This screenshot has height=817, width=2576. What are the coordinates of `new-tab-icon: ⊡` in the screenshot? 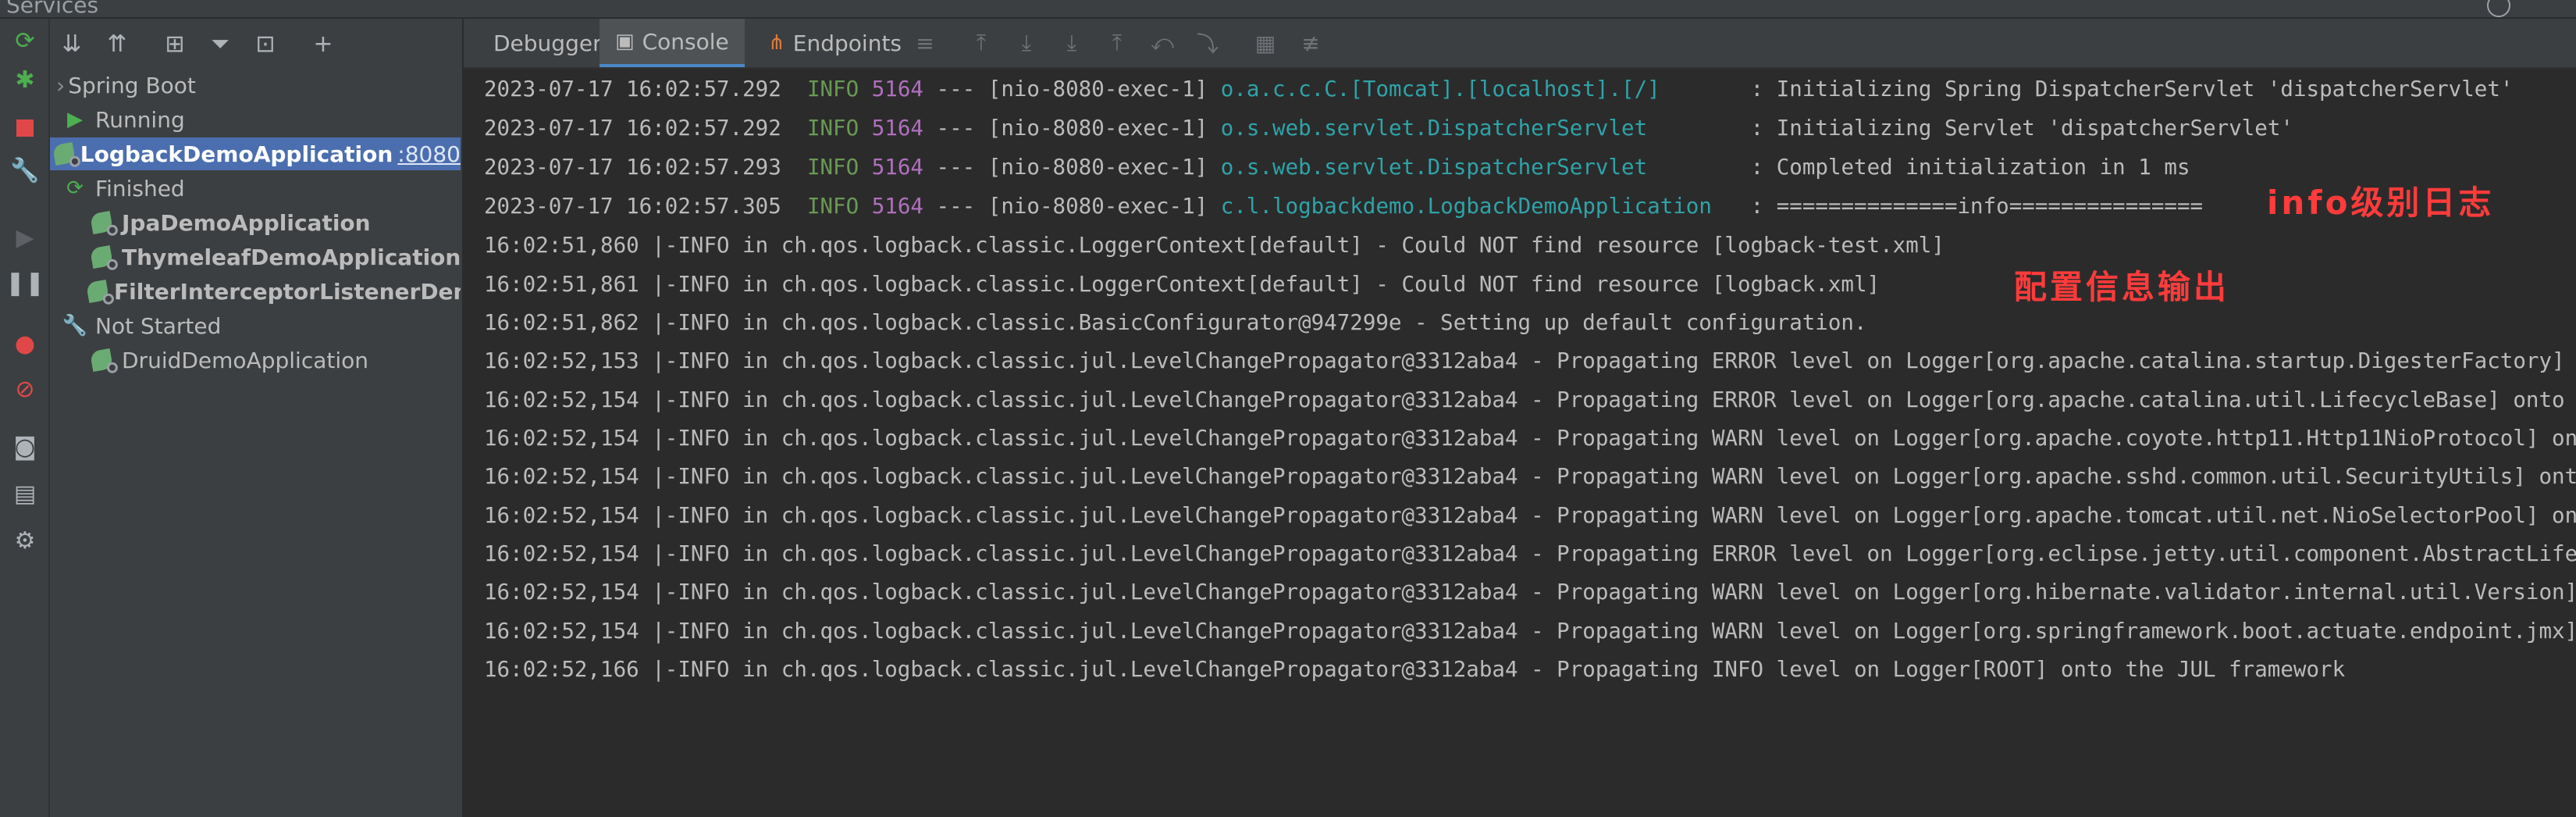 It's located at (265, 43).